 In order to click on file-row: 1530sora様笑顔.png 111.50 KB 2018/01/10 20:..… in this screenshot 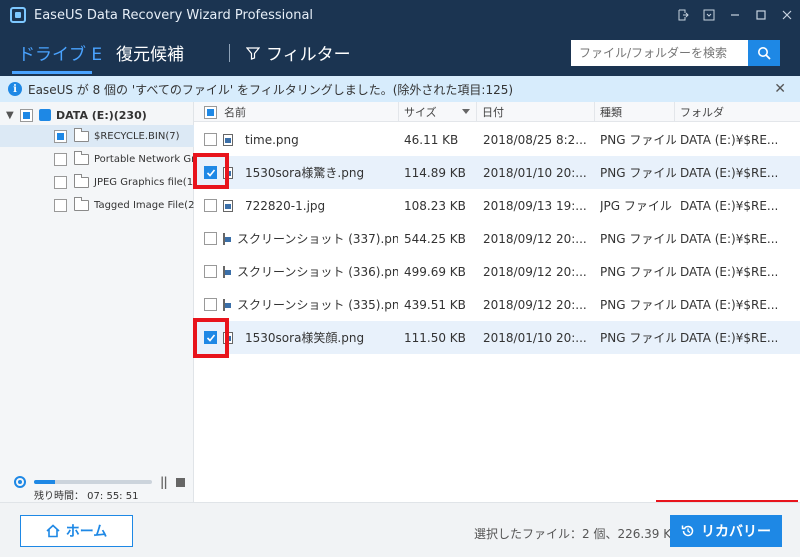, I will do `click(497, 337)`.